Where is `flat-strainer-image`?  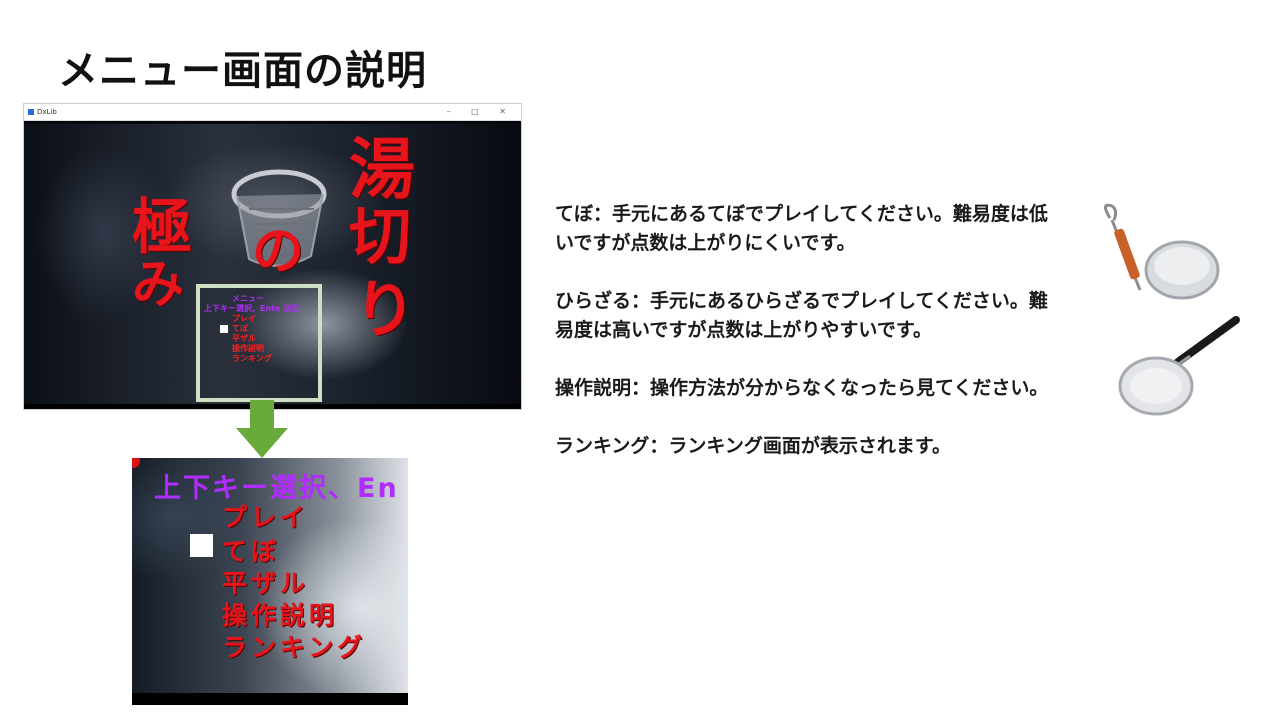
flat-strainer-image is located at coordinates (1179, 366).